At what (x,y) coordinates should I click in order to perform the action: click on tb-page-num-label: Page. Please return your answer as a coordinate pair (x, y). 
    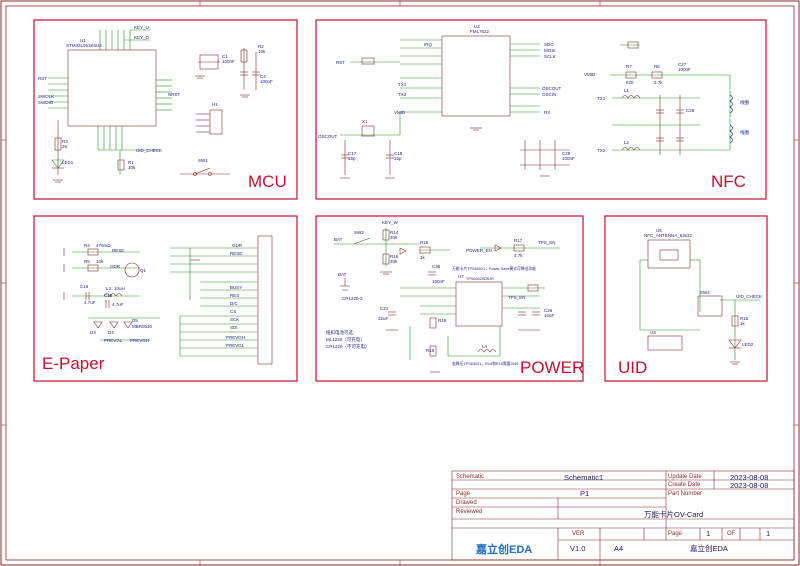
    Looking at the image, I should click on (675, 534).